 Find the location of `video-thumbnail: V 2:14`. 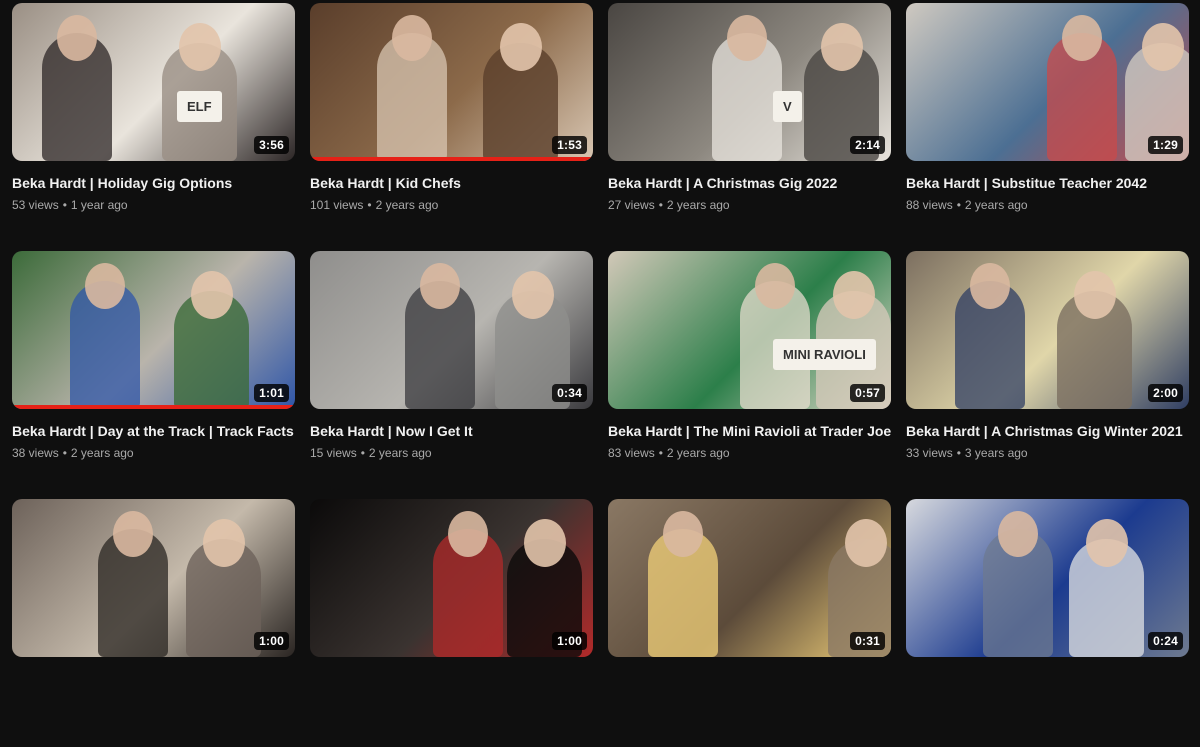

video-thumbnail: V 2:14 is located at coordinates (749, 82).